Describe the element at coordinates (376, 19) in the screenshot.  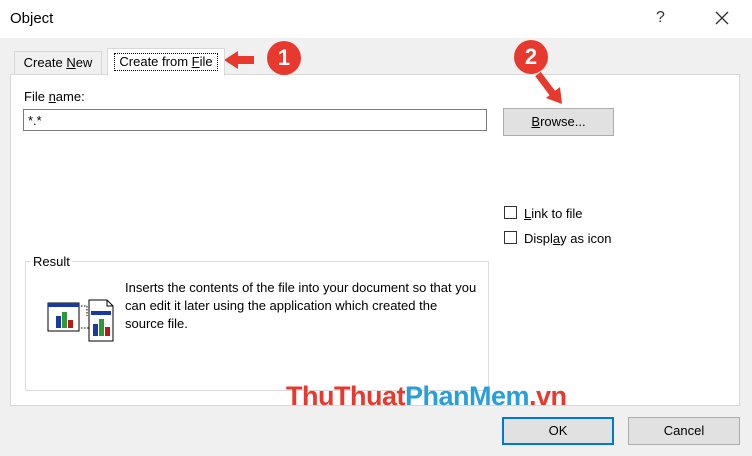
I see `title-bar` at that location.